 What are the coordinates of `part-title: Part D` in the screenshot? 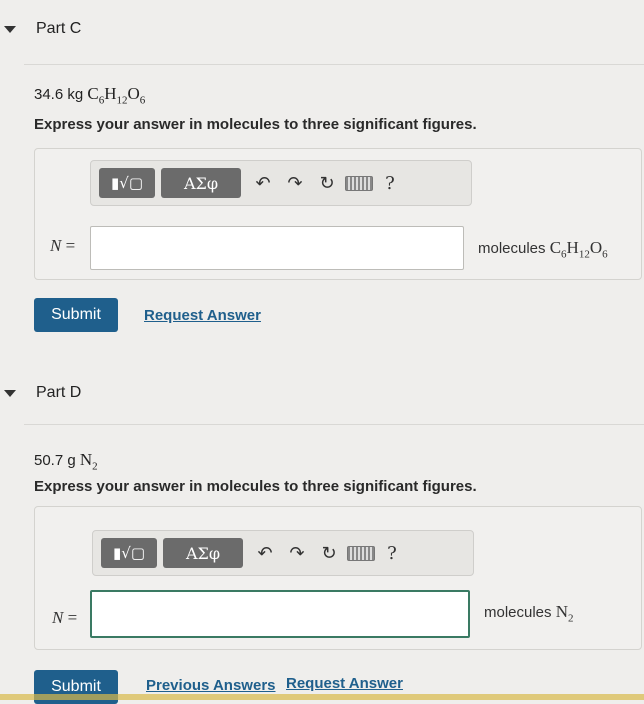 It's located at (59, 392).